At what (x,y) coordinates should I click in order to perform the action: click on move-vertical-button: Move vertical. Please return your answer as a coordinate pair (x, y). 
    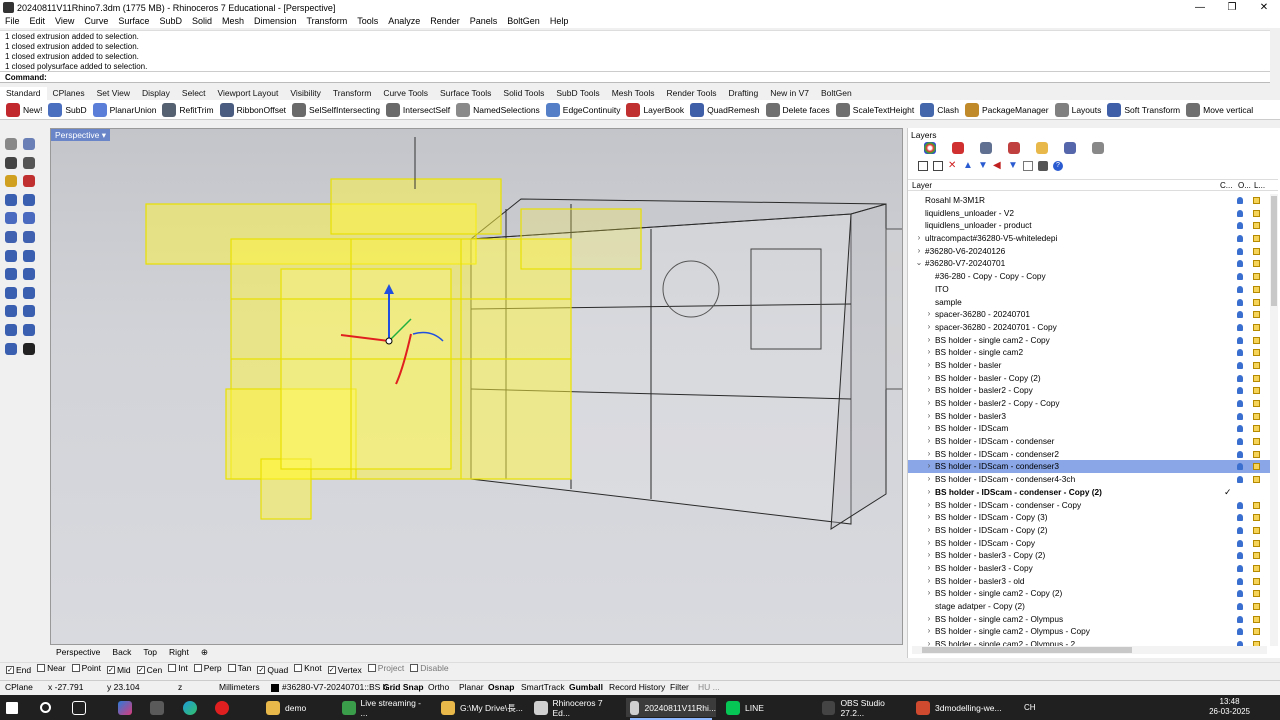
    Looking at the image, I should click on (1219, 110).